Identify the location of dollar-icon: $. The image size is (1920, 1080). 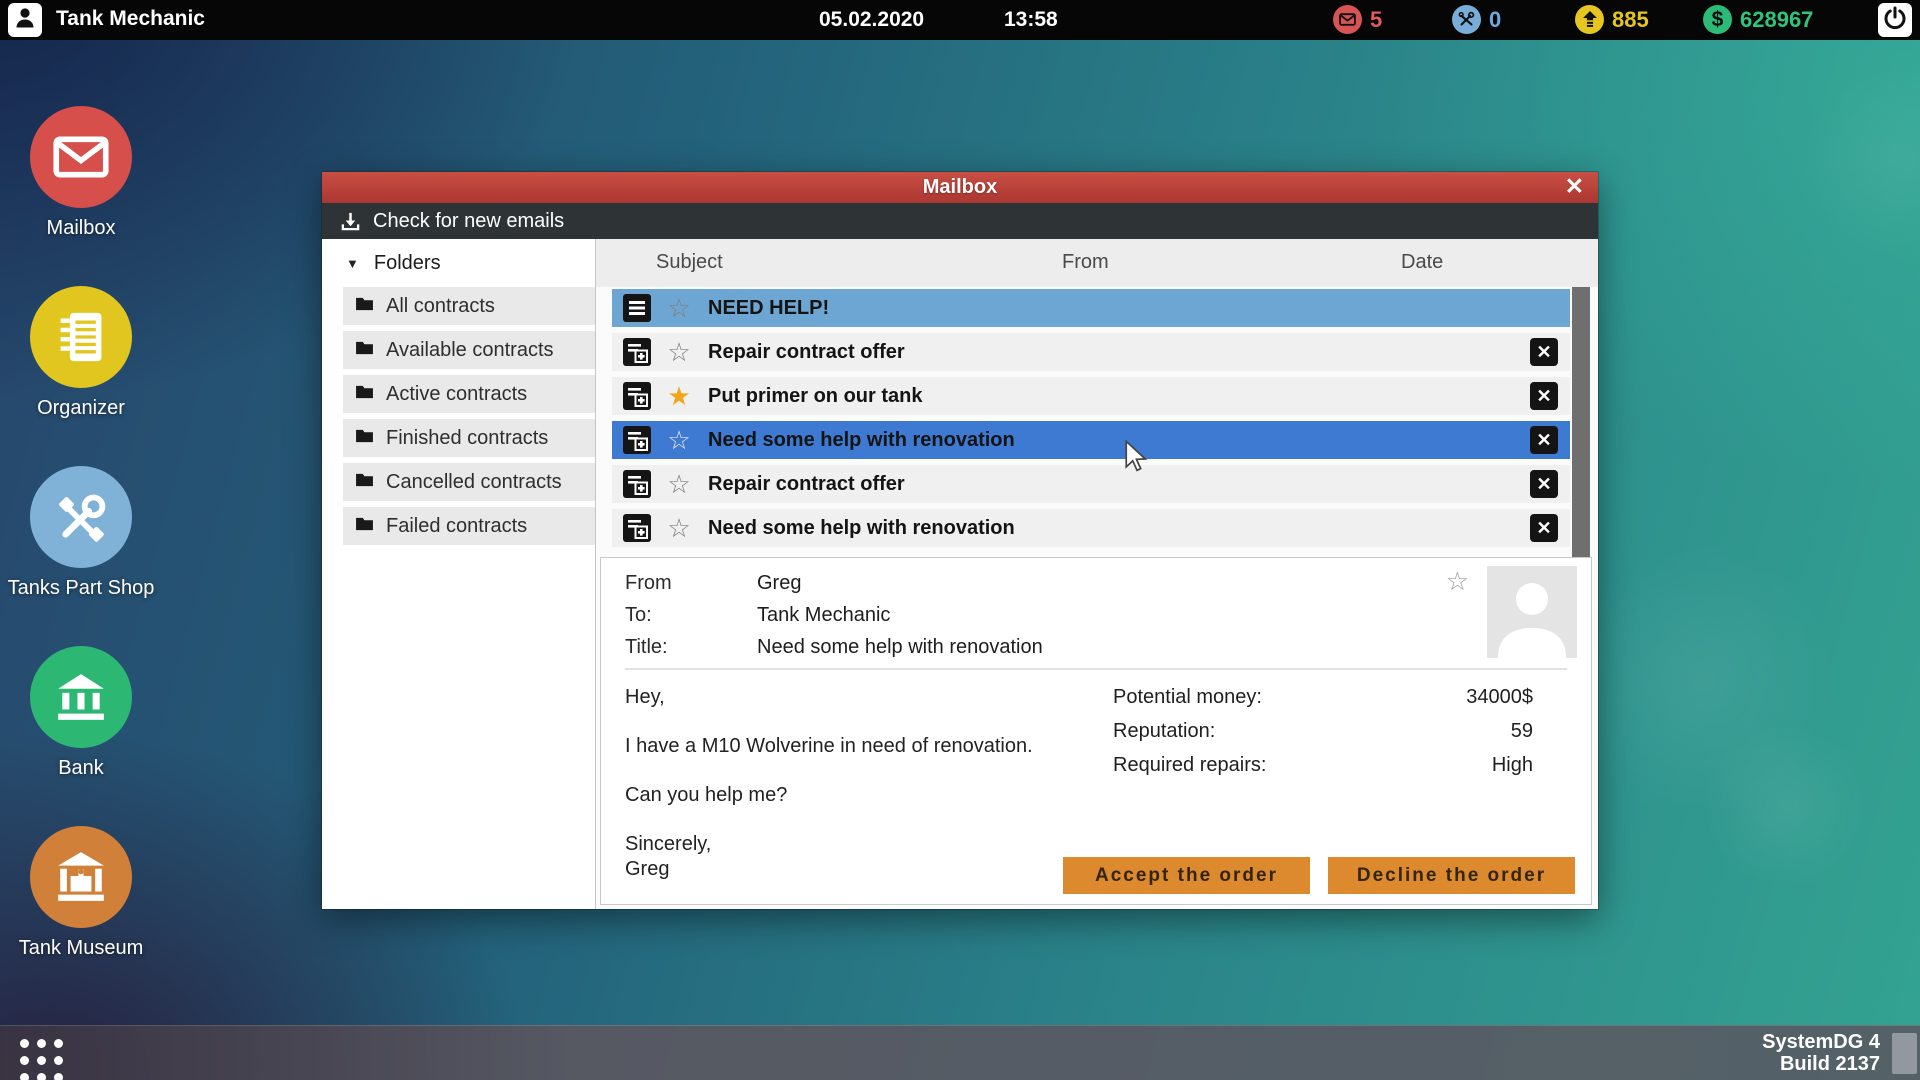
(1717, 19).